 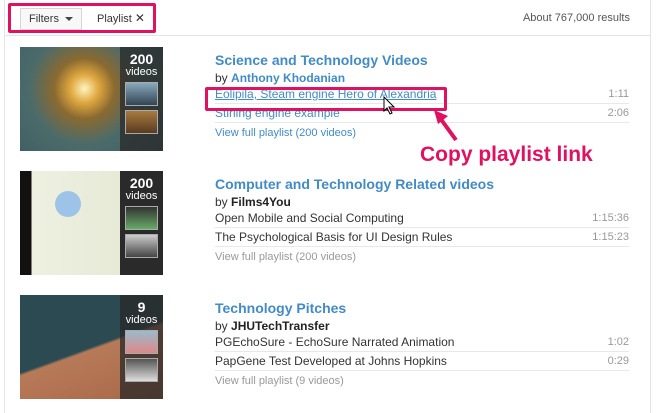 What do you see at coordinates (82, 18) in the screenshot?
I see `highlight-box-filters` at bounding box center [82, 18].